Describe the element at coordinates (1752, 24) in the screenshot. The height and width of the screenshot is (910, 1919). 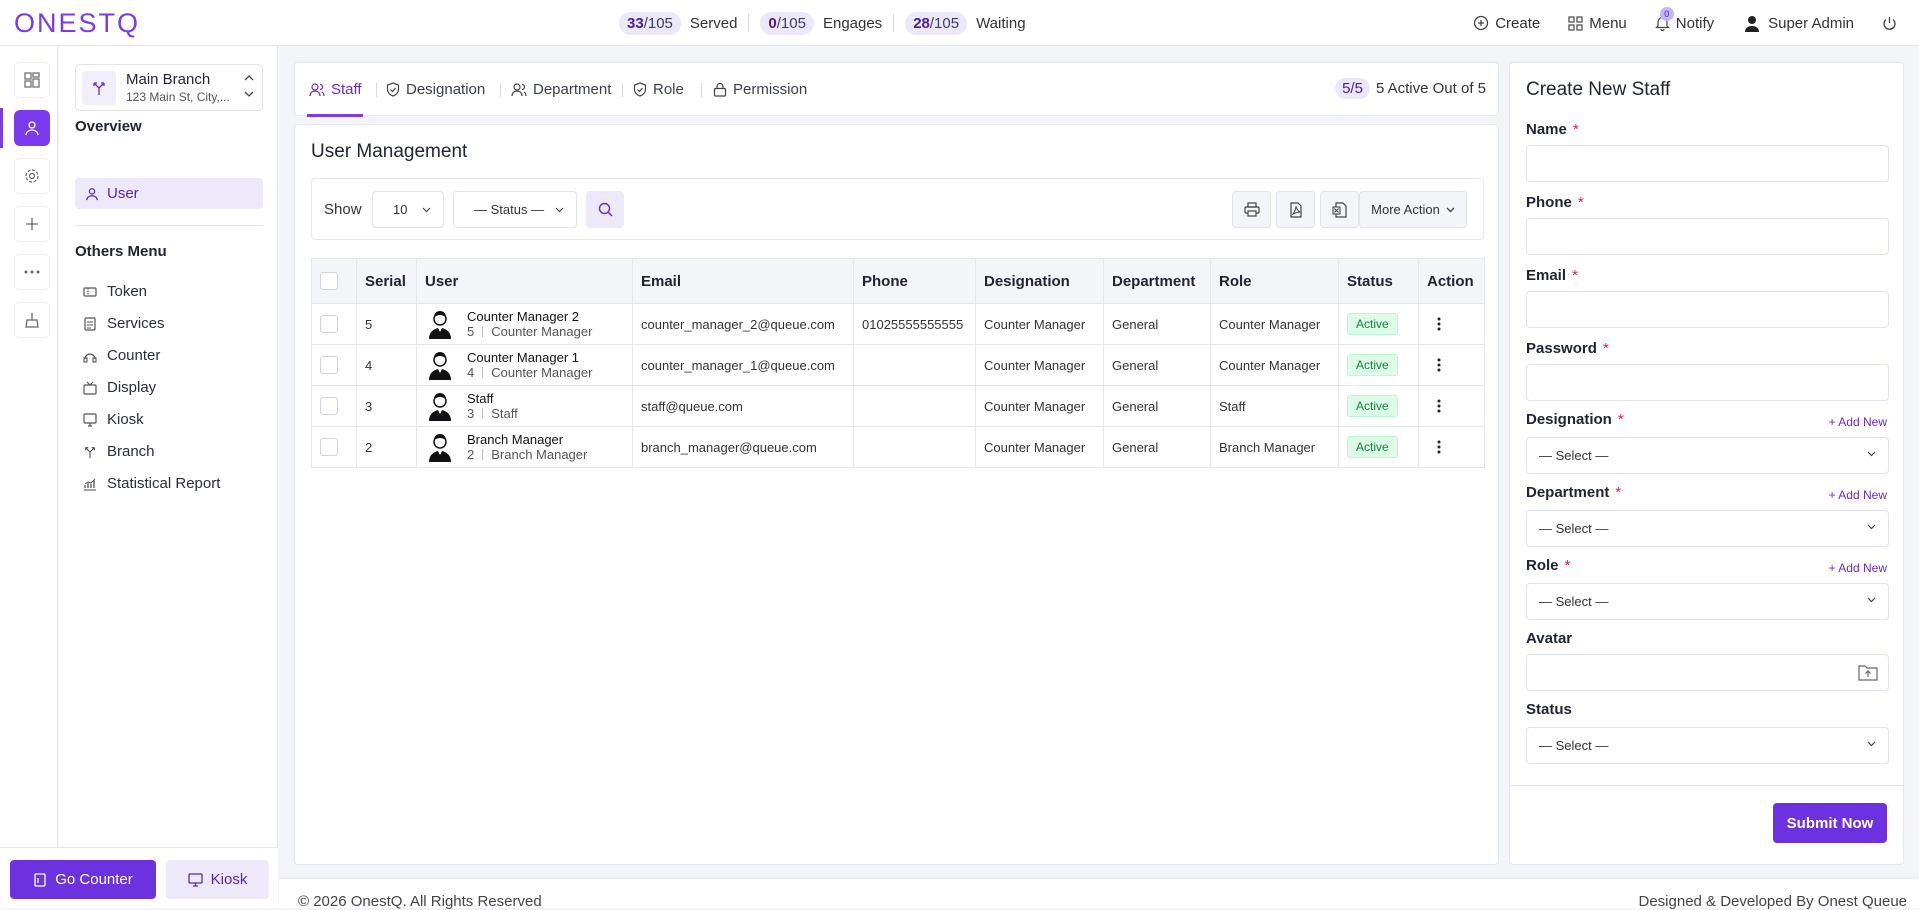
I see `user-avatar-icon` at that location.